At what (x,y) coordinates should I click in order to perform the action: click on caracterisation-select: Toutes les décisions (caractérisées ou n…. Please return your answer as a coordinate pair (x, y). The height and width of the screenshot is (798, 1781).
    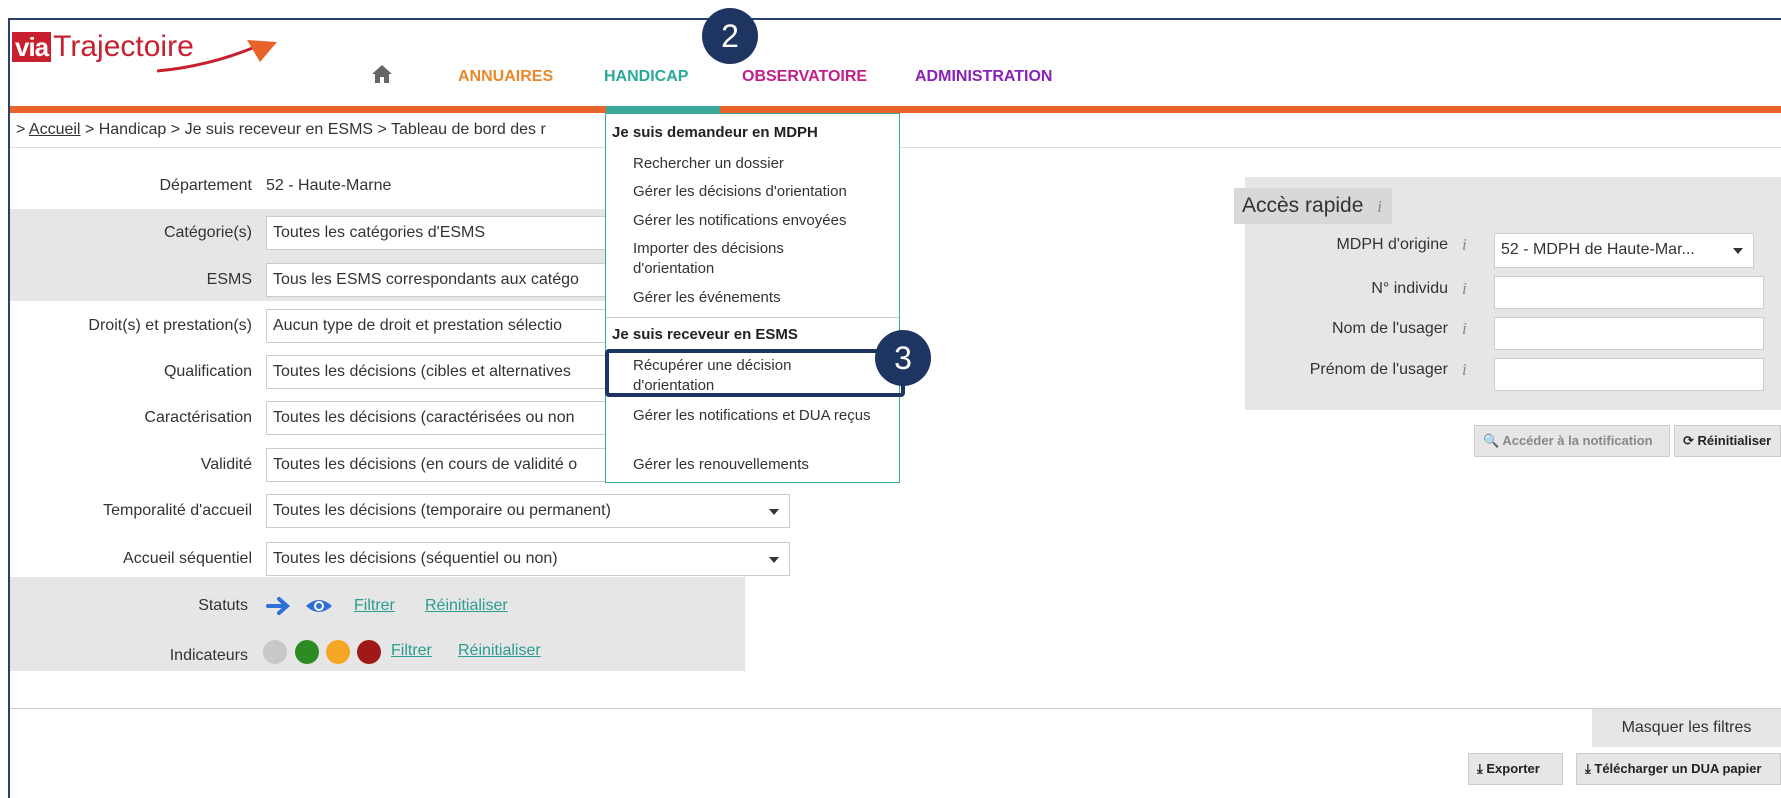
    Looking at the image, I should click on (436, 418).